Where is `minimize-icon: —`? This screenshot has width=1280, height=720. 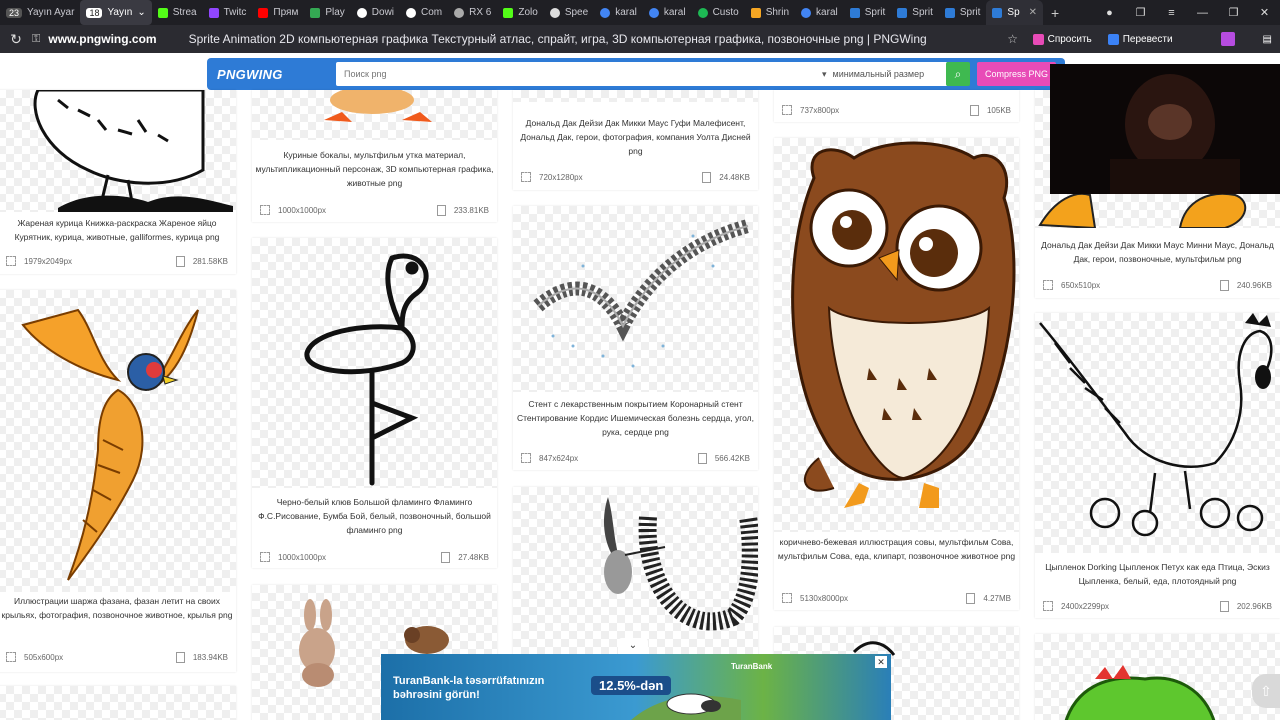 minimize-icon: — is located at coordinates (1202, 13).